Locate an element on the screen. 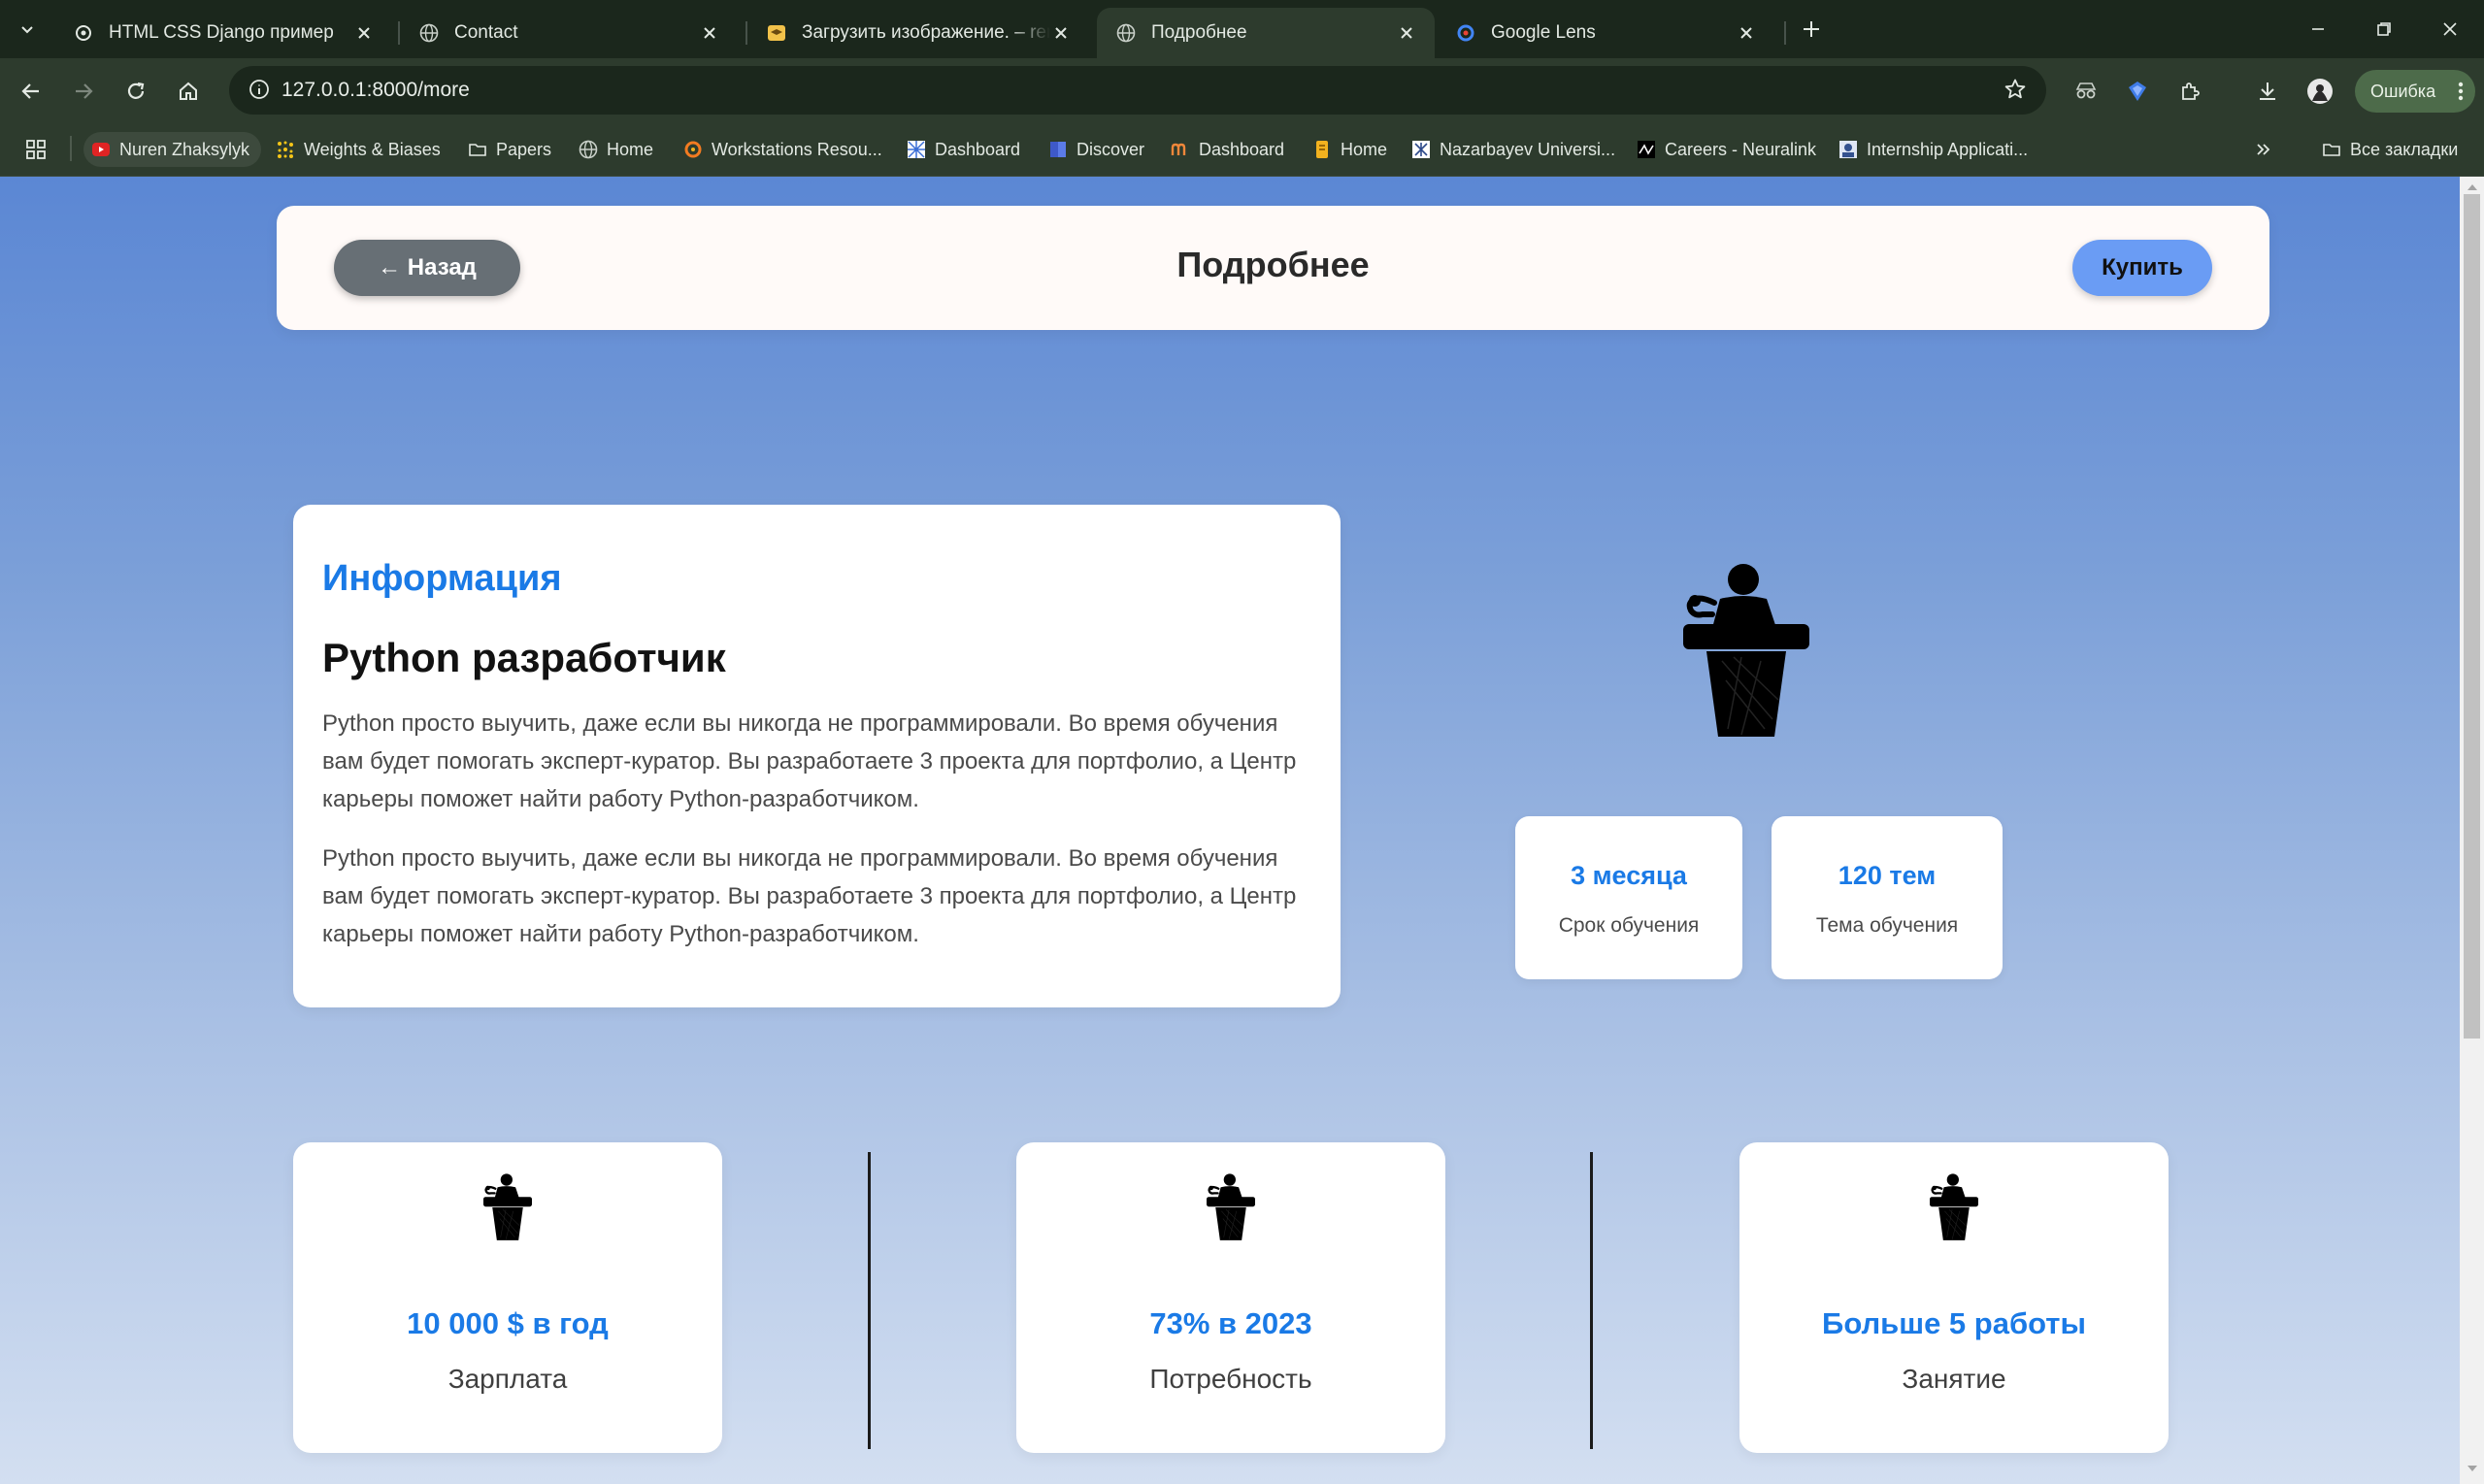 This screenshot has height=1484, width=2484. stat-card-topics: 120 тем Тема обучения is located at coordinates (1887, 897).